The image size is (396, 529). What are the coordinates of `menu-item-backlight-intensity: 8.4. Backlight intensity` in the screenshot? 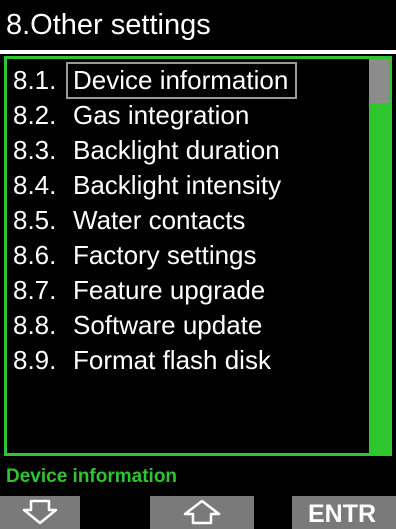 It's located at (190, 185).